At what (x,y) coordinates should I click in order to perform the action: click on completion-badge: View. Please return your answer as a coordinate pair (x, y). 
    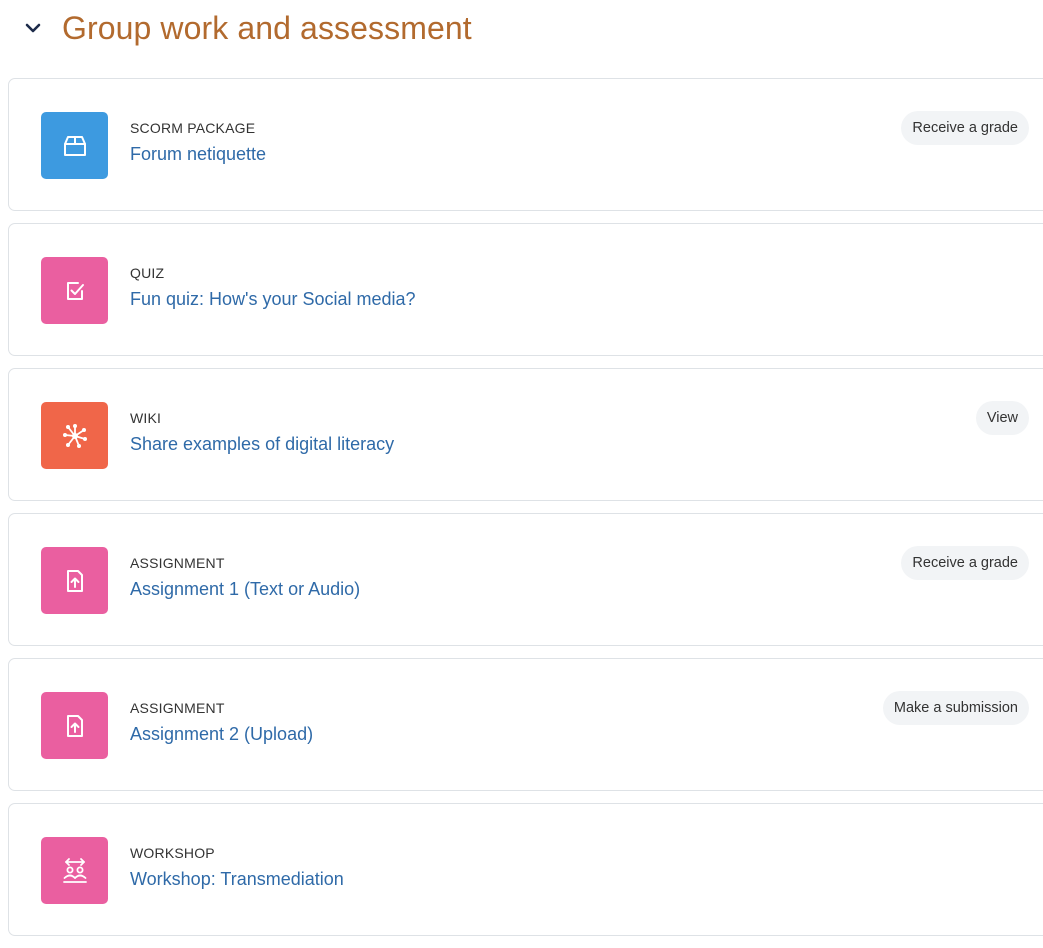
    Looking at the image, I should click on (1002, 418).